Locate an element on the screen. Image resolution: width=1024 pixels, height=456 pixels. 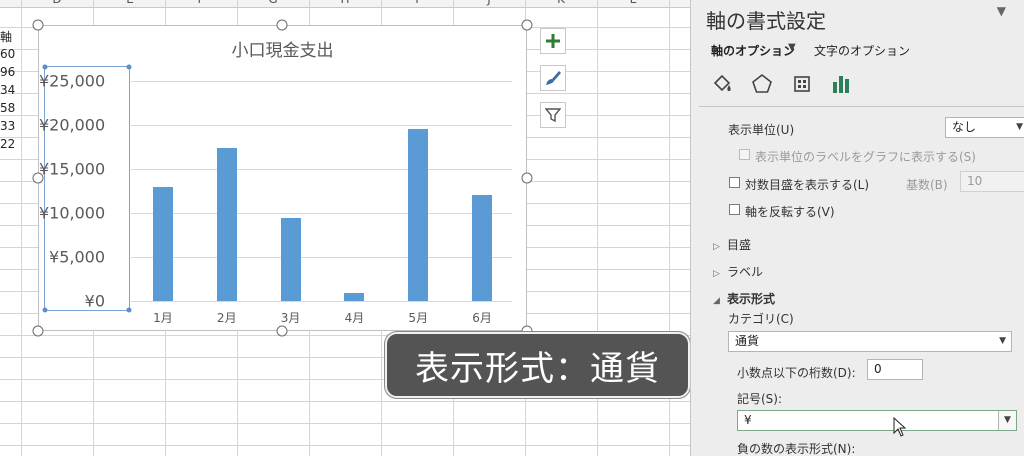
fill-line-icon is located at coordinates (723, 84).